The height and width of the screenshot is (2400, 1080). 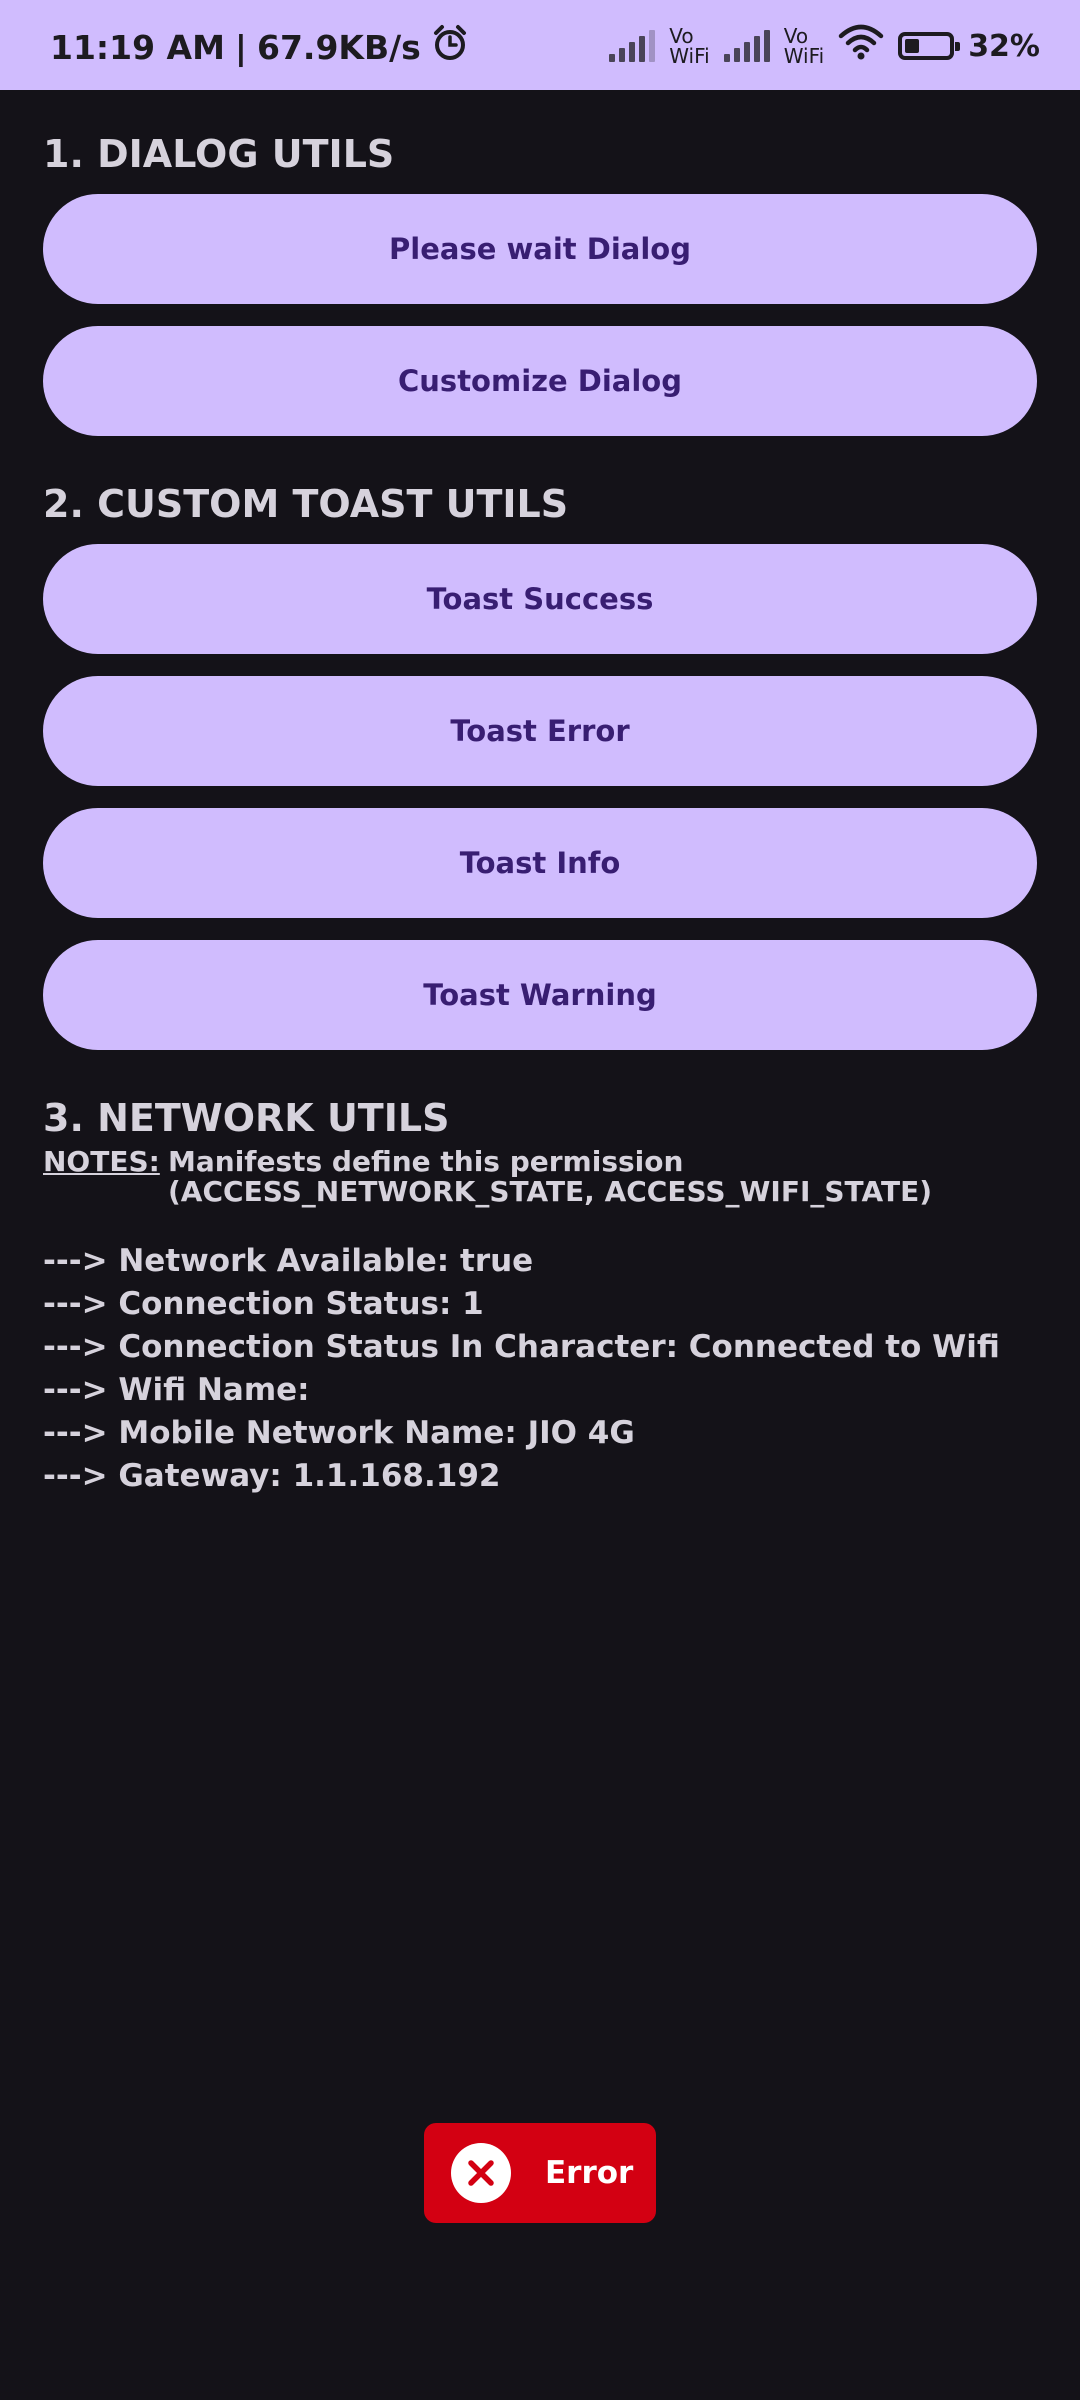 What do you see at coordinates (450, 47) in the screenshot?
I see `alarm-clock-icon` at bounding box center [450, 47].